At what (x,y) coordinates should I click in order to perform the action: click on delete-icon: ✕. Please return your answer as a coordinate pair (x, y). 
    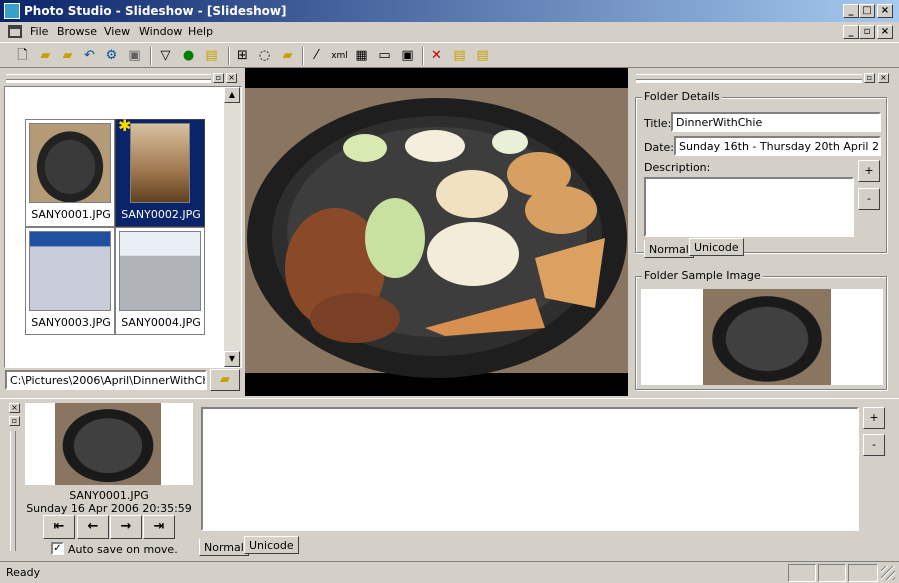
    Looking at the image, I should click on (436, 56).